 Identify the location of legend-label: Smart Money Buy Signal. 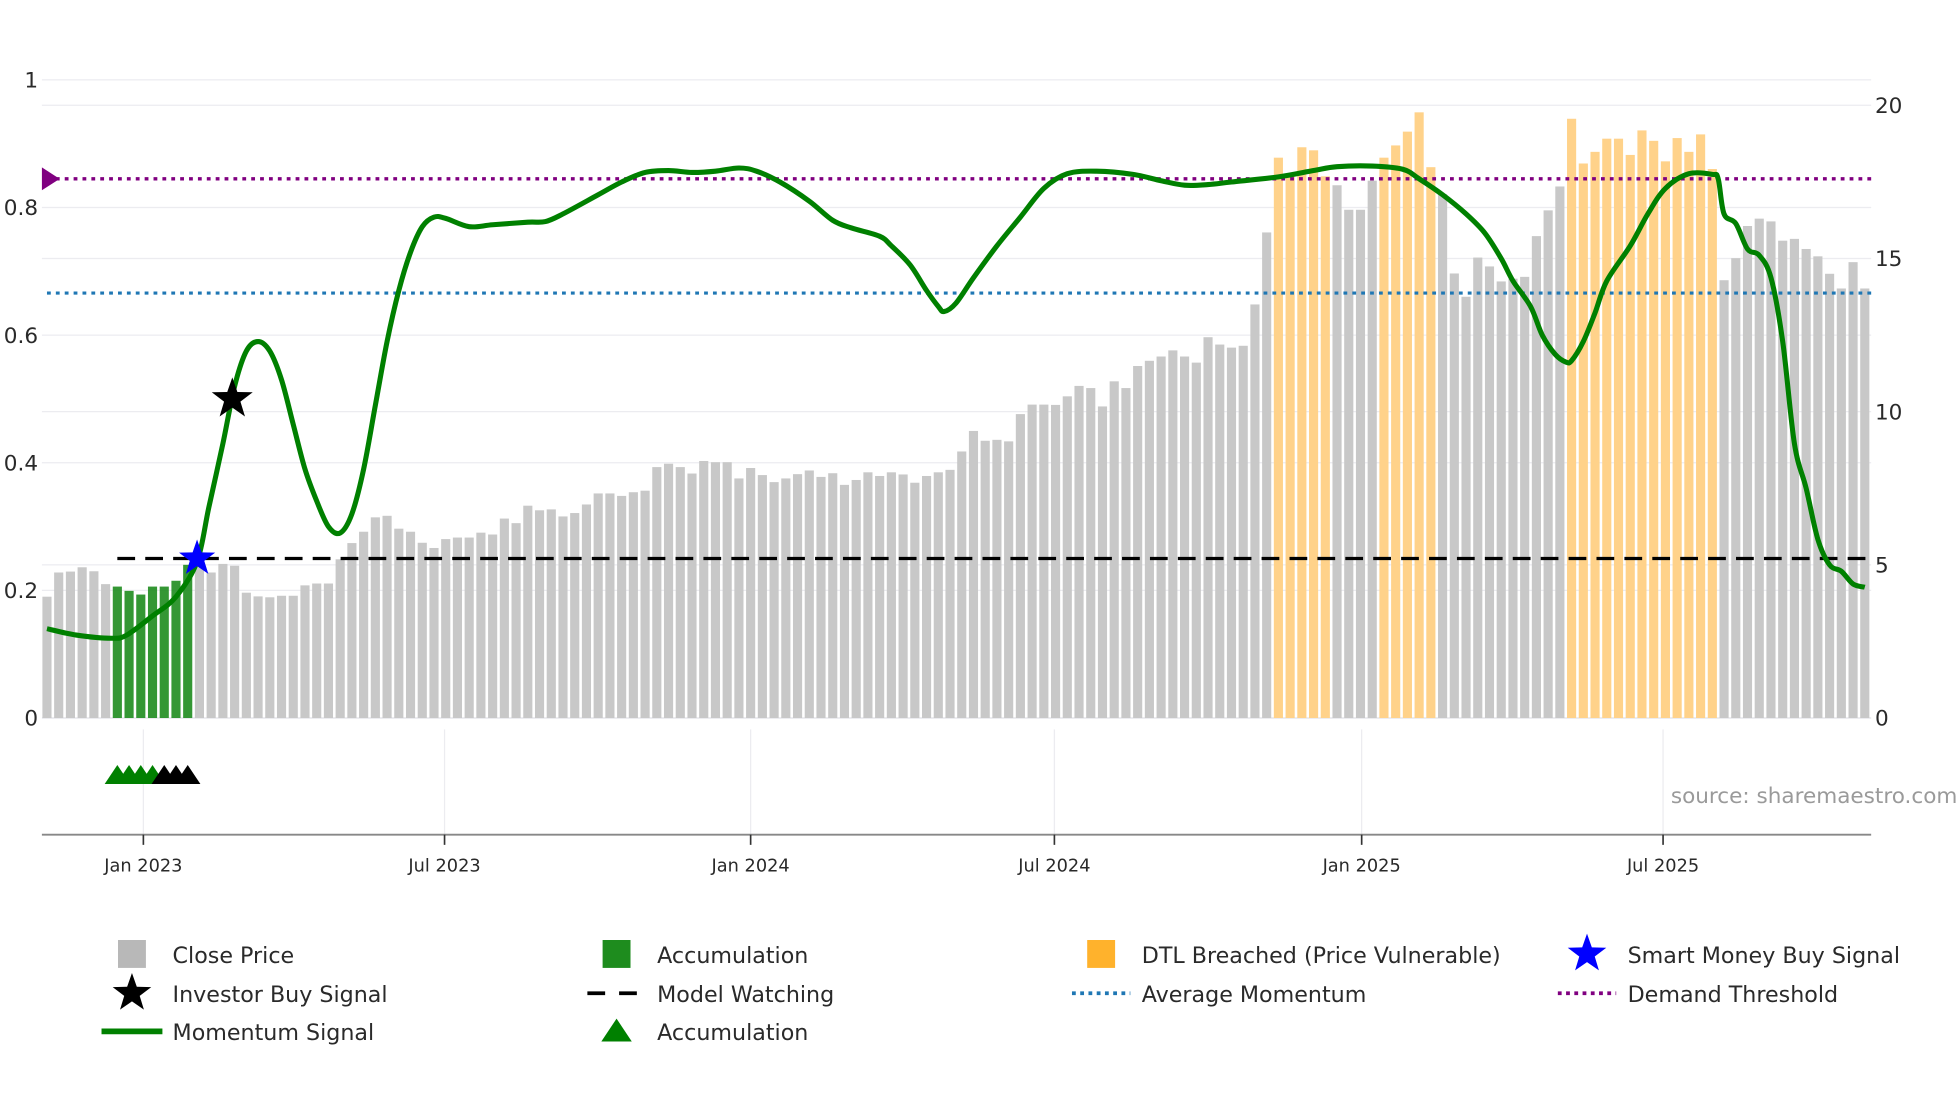
(1764, 956).